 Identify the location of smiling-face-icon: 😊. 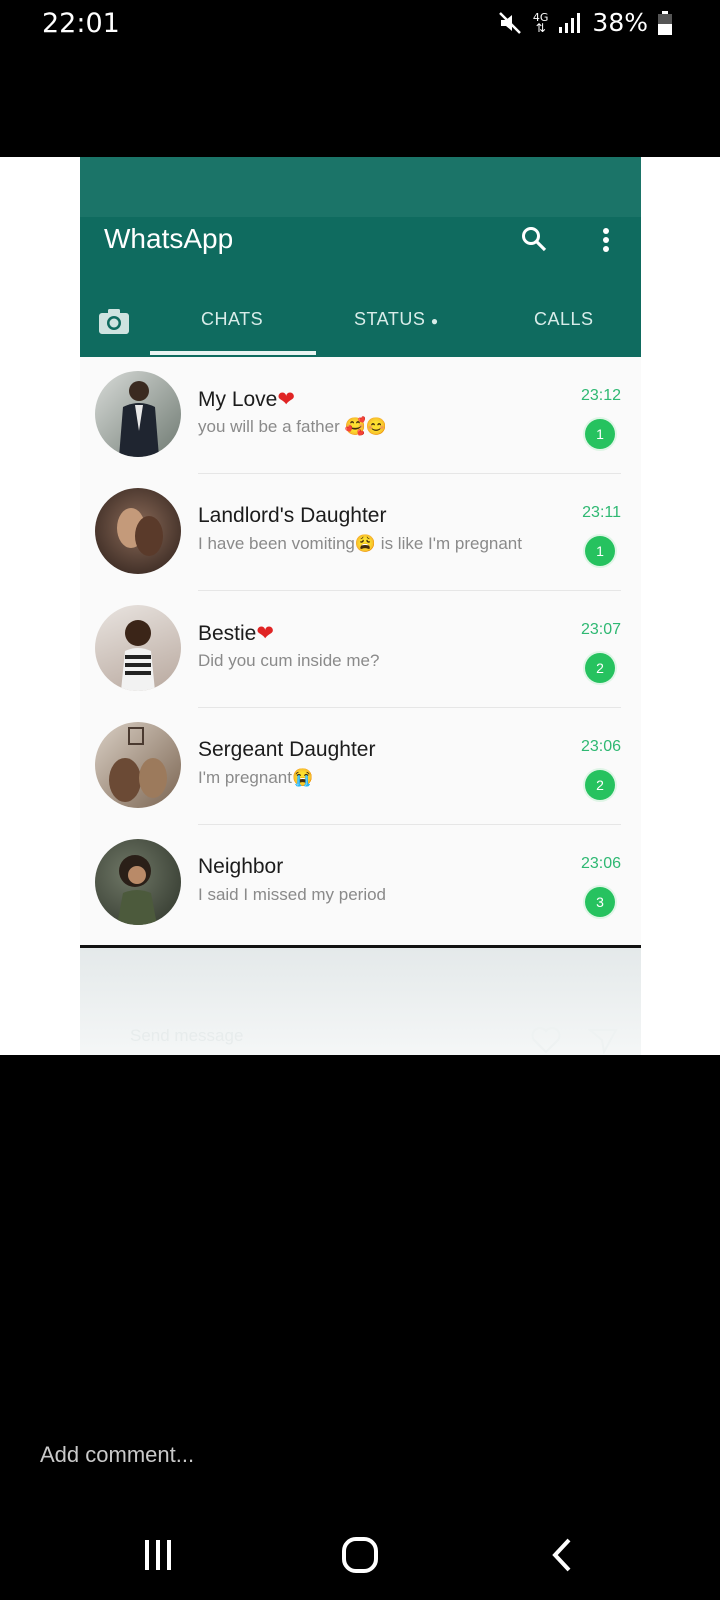
(376, 426).